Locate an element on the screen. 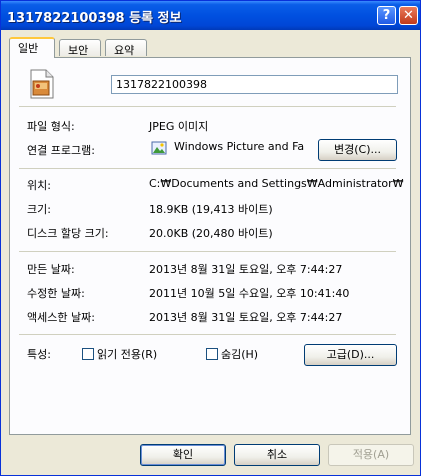  readonly-checkbox is located at coordinates (88, 354).